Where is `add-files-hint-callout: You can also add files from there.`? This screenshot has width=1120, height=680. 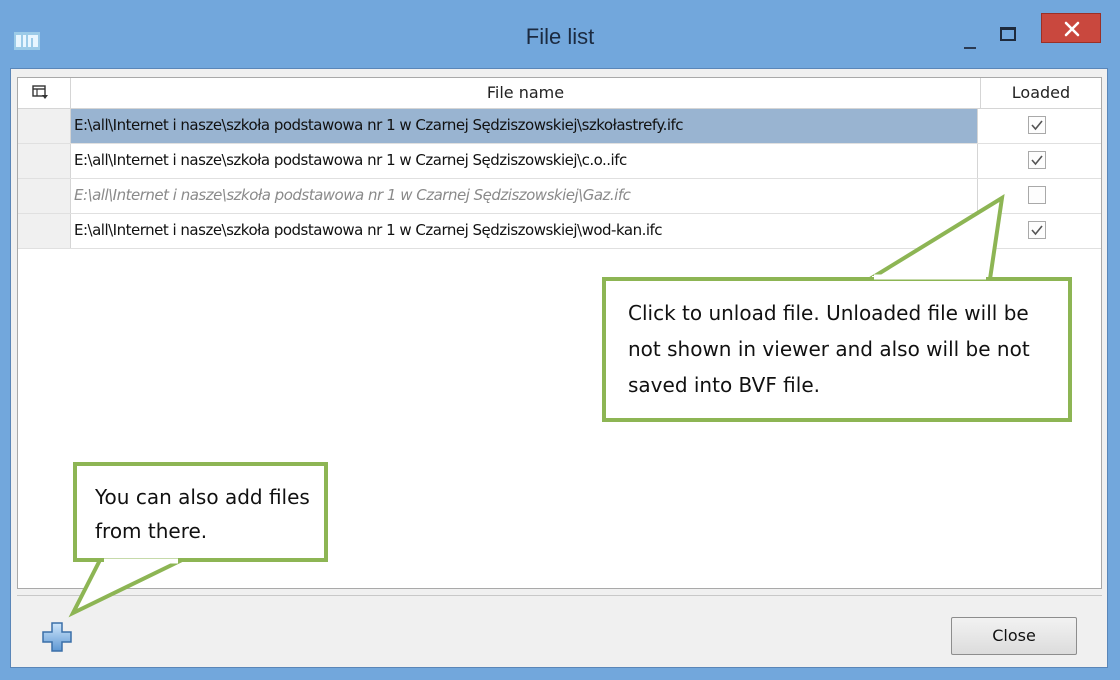
add-files-hint-callout: You can also add files from there. is located at coordinates (200, 512).